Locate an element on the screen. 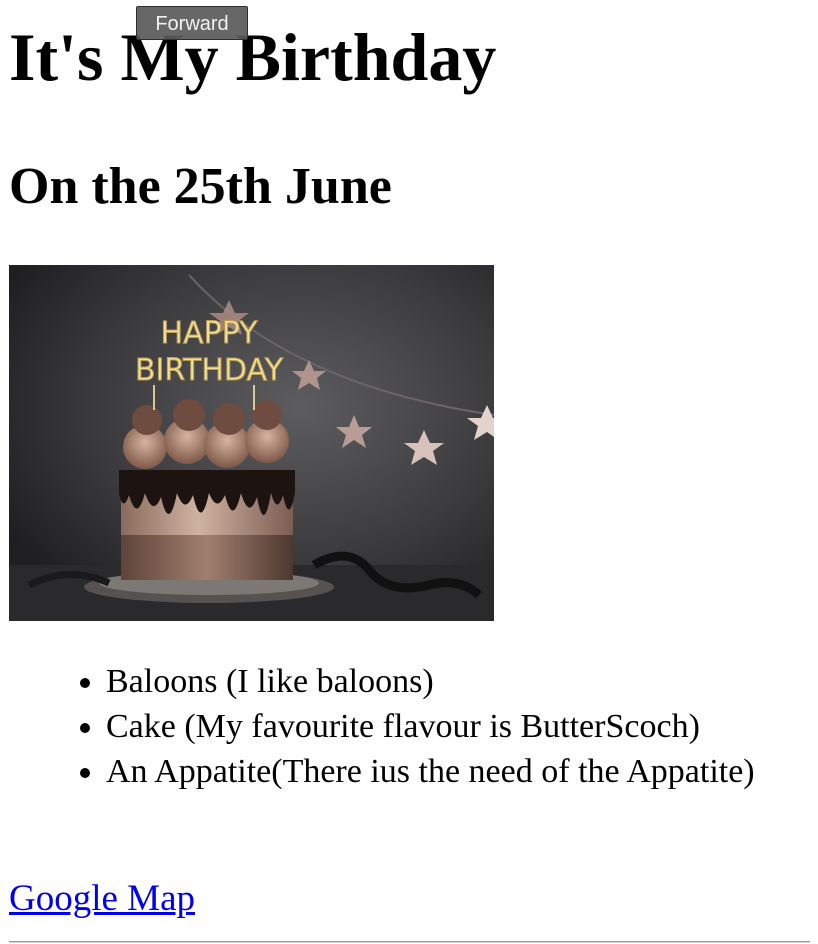 Image resolution: width=818 pixels, height=944 pixels. page-subtitle: On the 25th June is located at coordinates (200, 186).